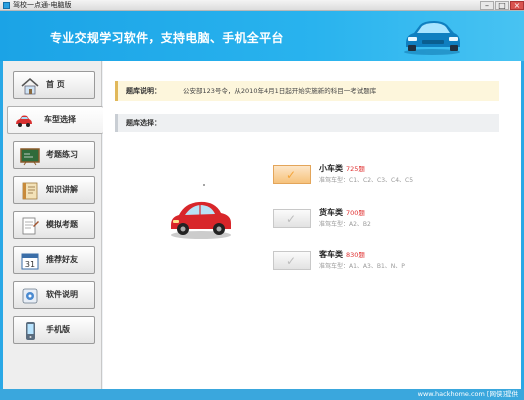 This screenshot has height=400, width=524. Describe the element at coordinates (60, 119) in the screenshot. I see `sidebar-item-label: 车型选择` at that location.